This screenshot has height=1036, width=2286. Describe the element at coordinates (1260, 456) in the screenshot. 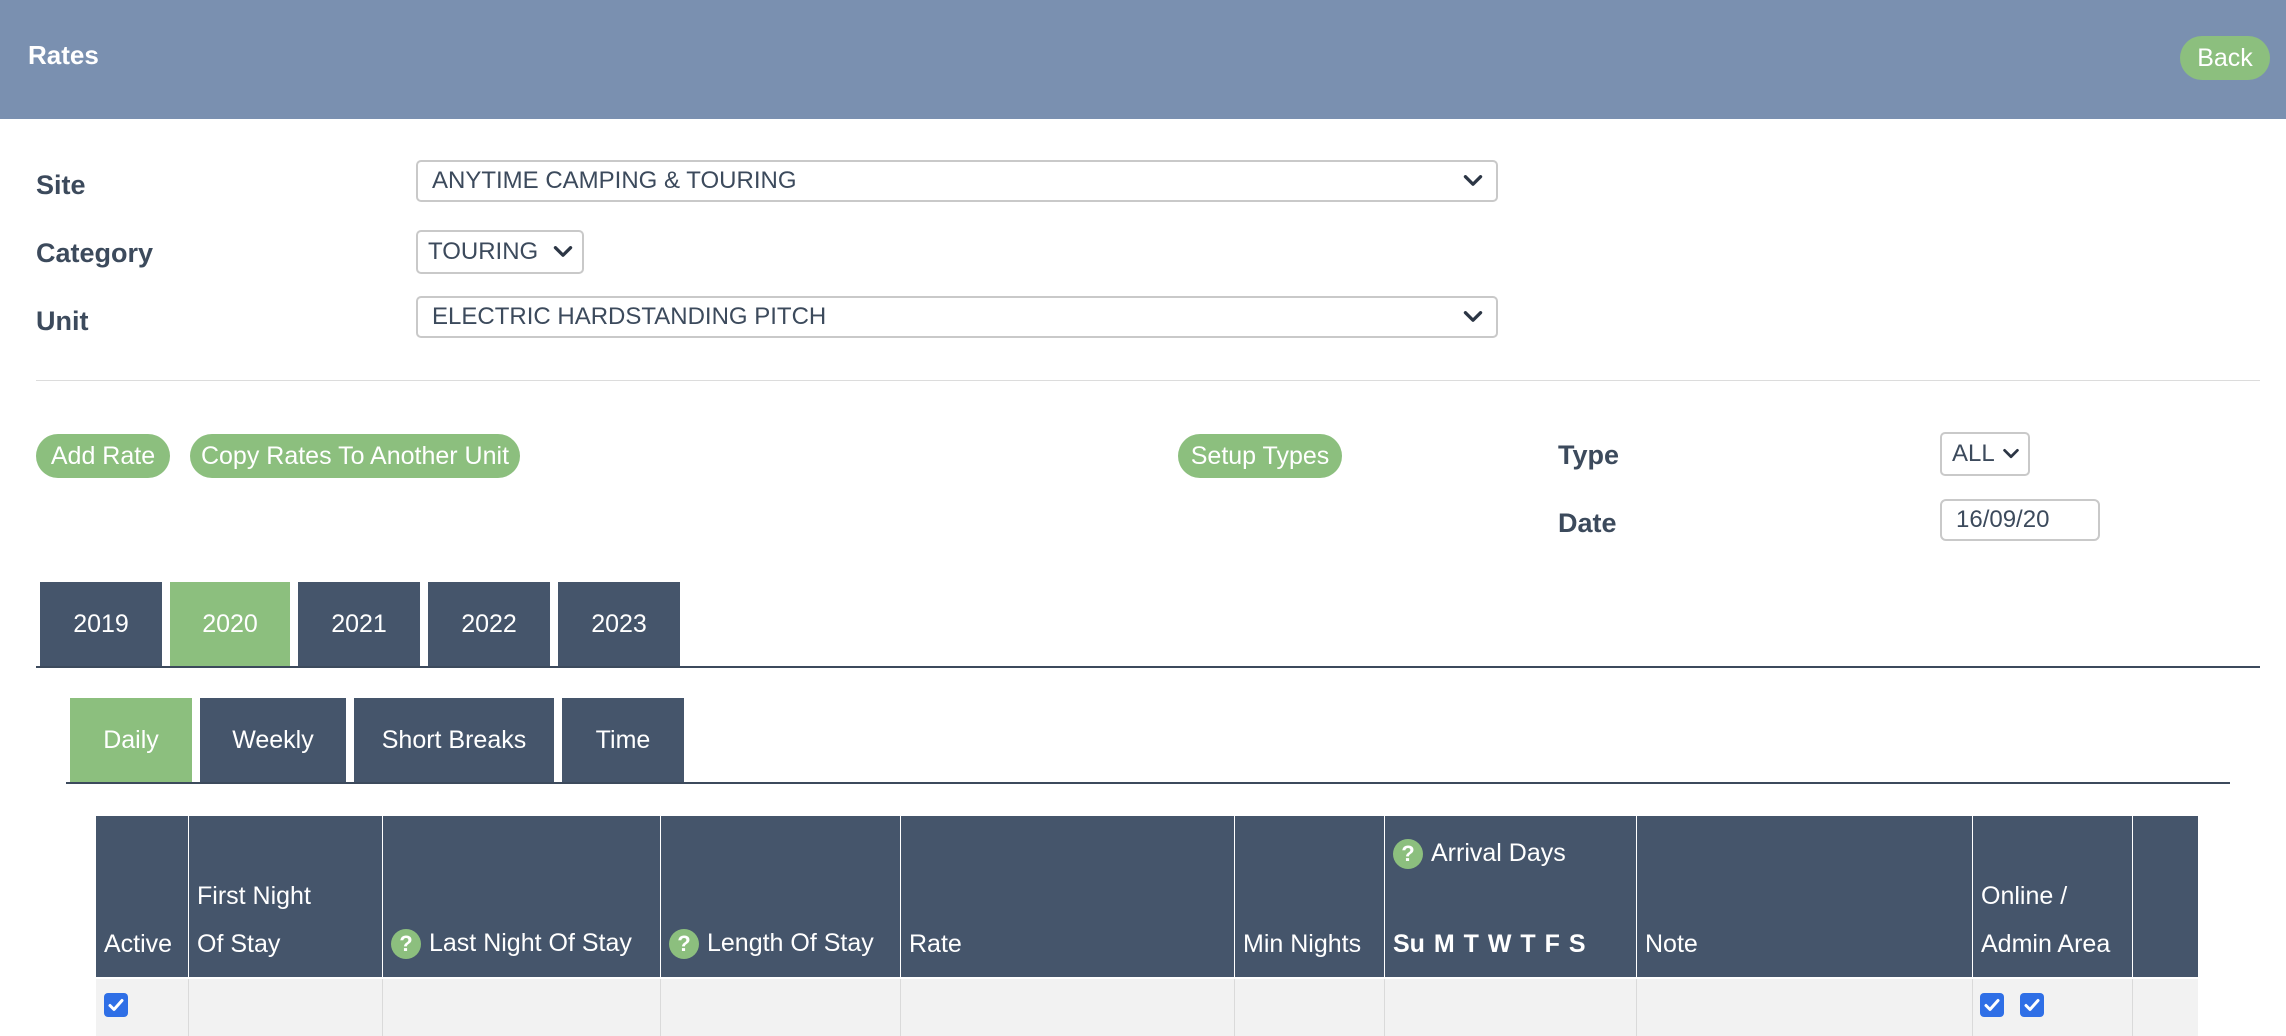

I see `setup-types-button: Setup Types` at that location.